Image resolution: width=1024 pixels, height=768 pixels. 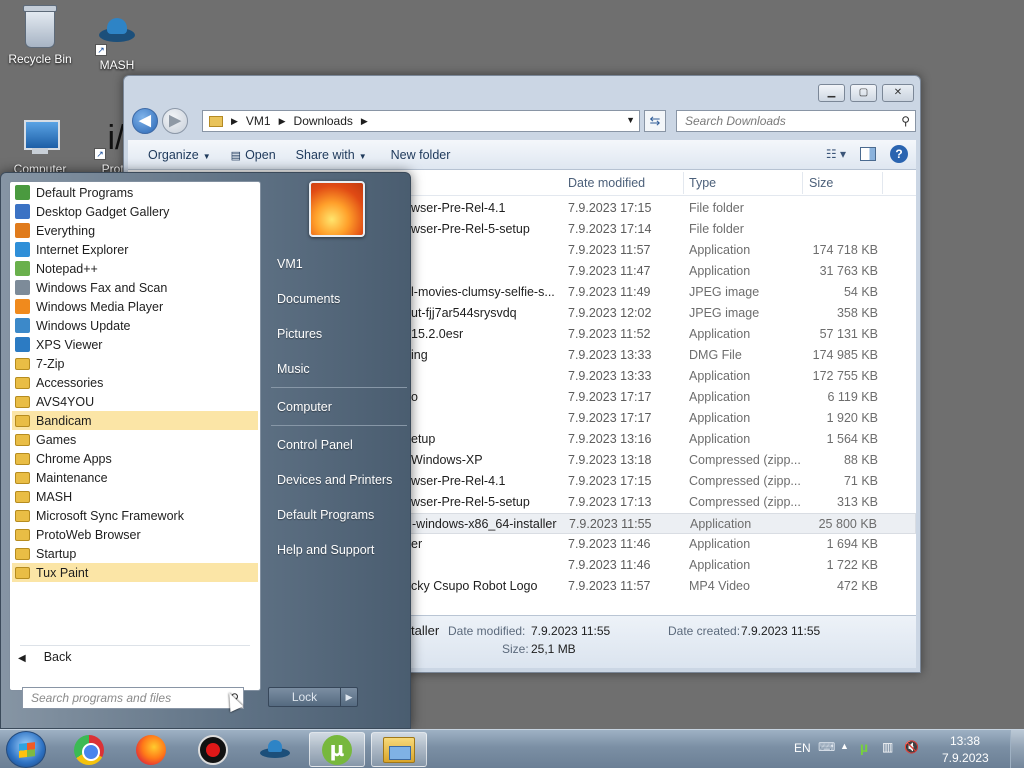 What do you see at coordinates (304, 697) in the screenshot?
I see `lock-button: Lock` at bounding box center [304, 697].